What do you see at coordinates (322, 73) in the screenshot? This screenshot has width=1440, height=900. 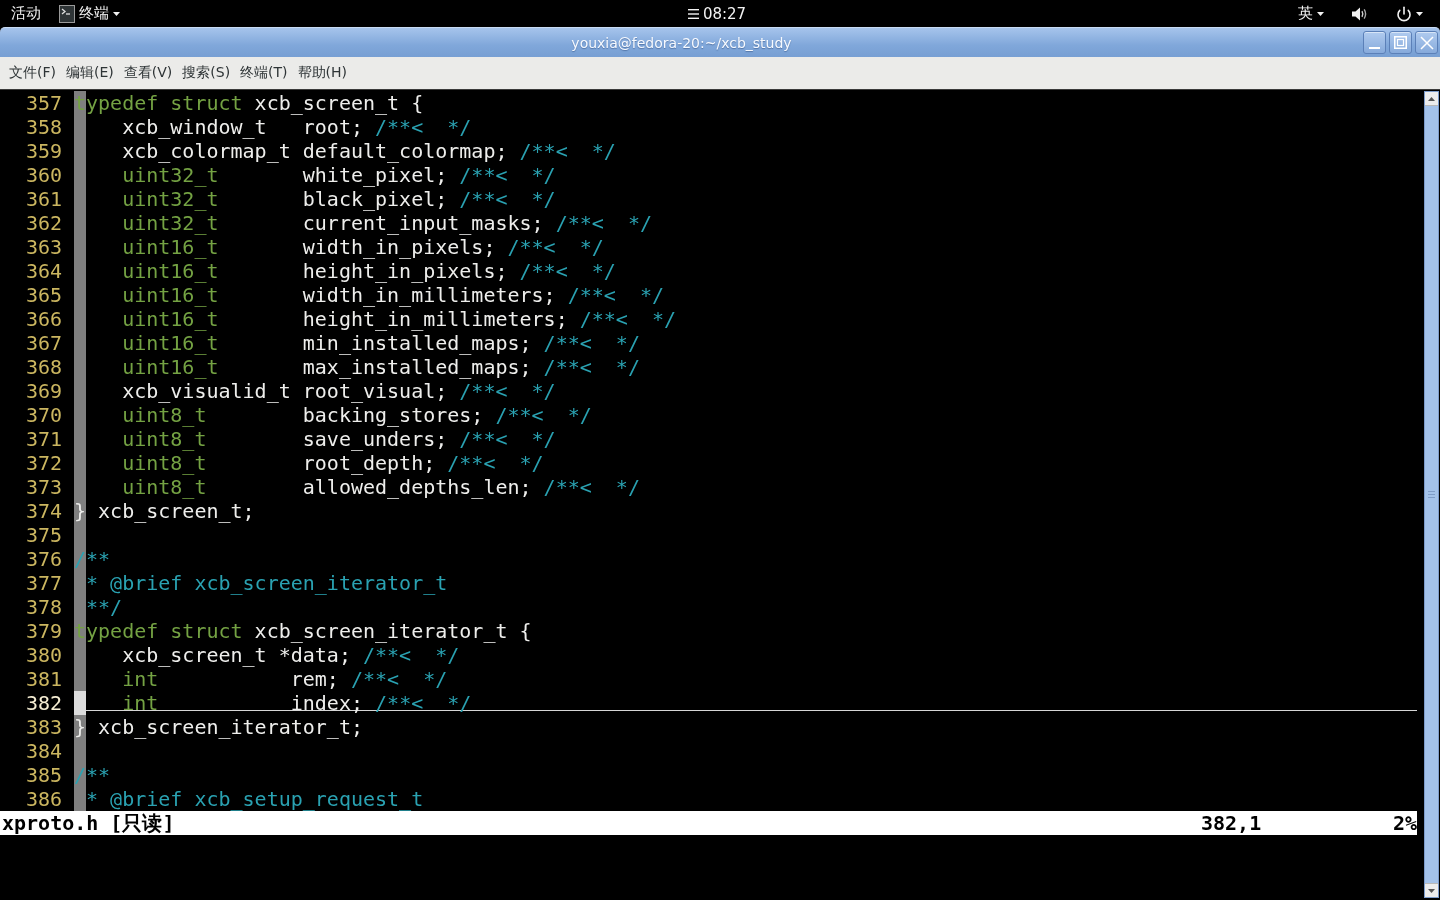 I see `menu-item: 帮助(H)` at bounding box center [322, 73].